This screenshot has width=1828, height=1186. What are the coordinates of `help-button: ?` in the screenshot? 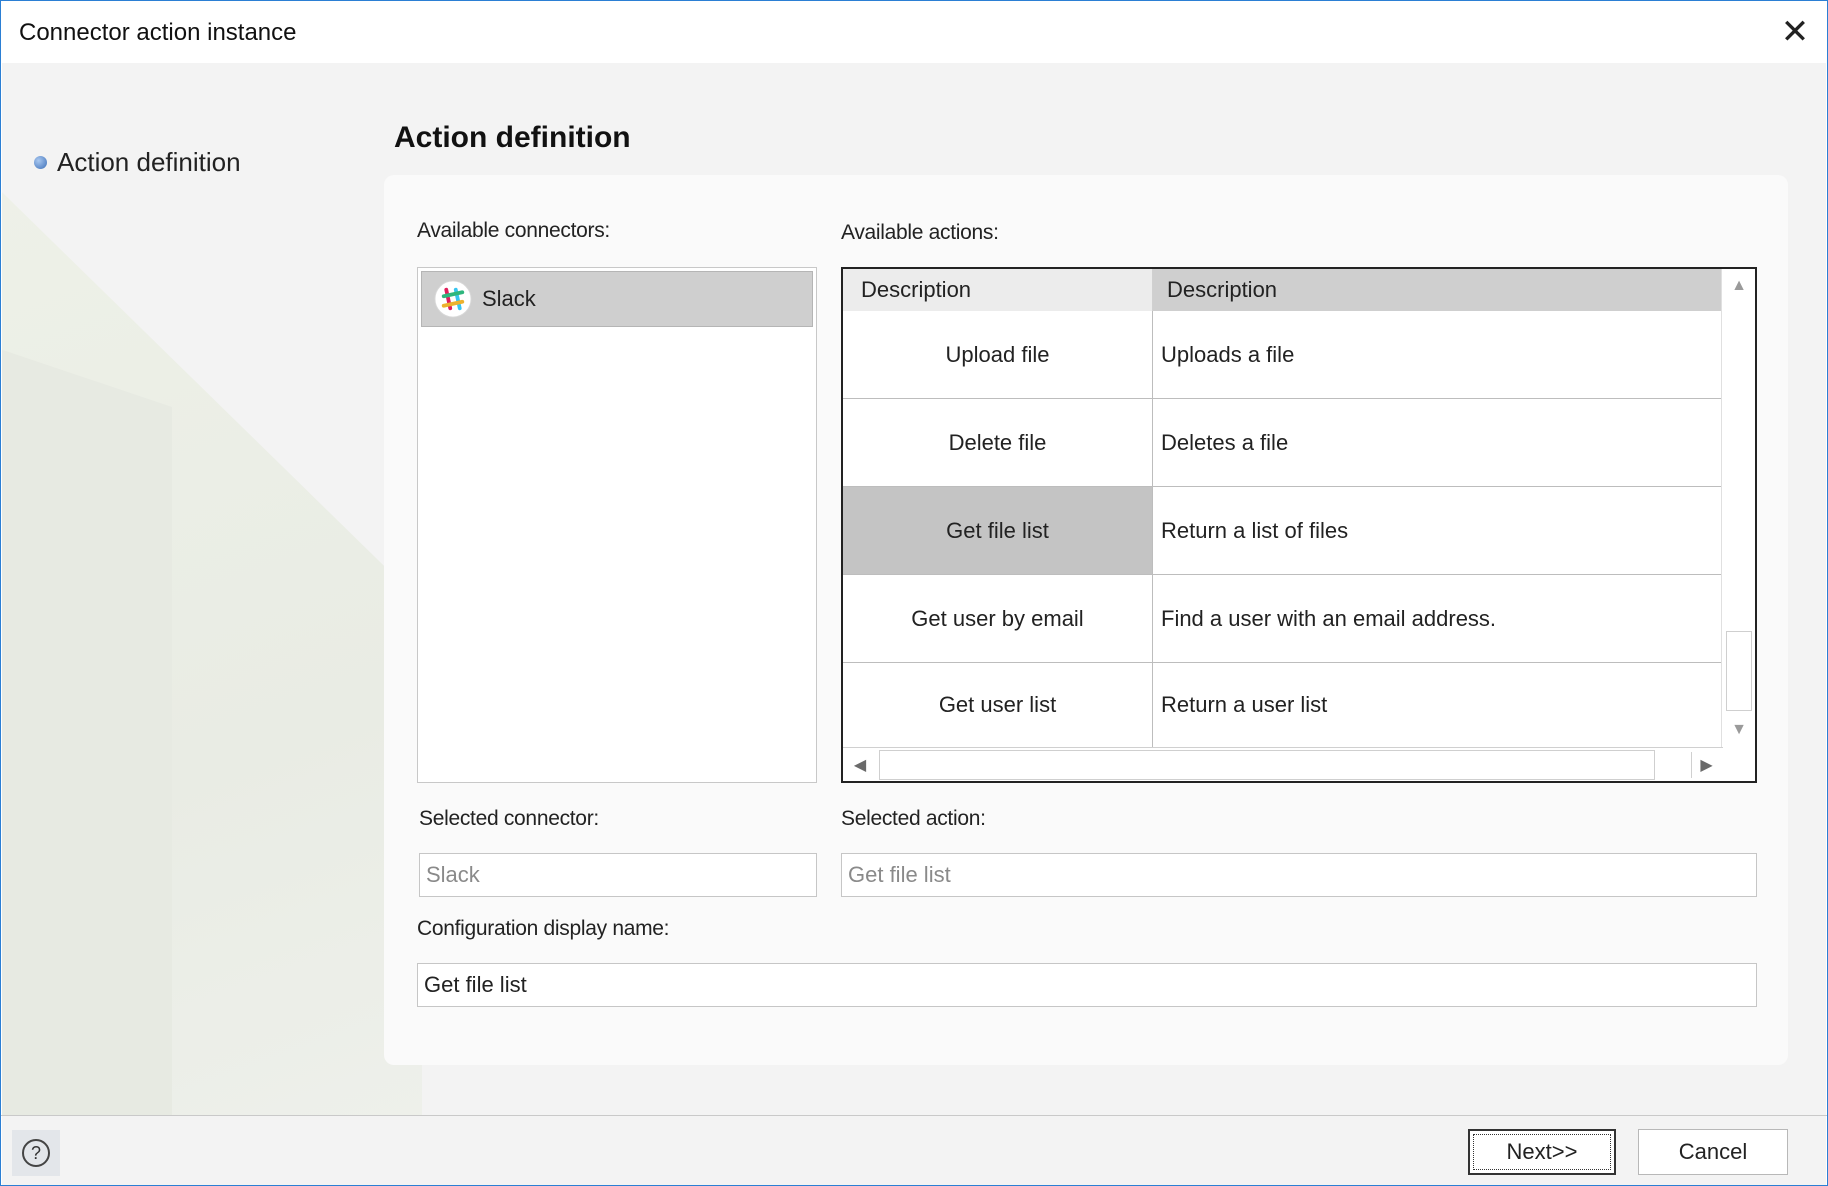 It's located at (36, 1153).